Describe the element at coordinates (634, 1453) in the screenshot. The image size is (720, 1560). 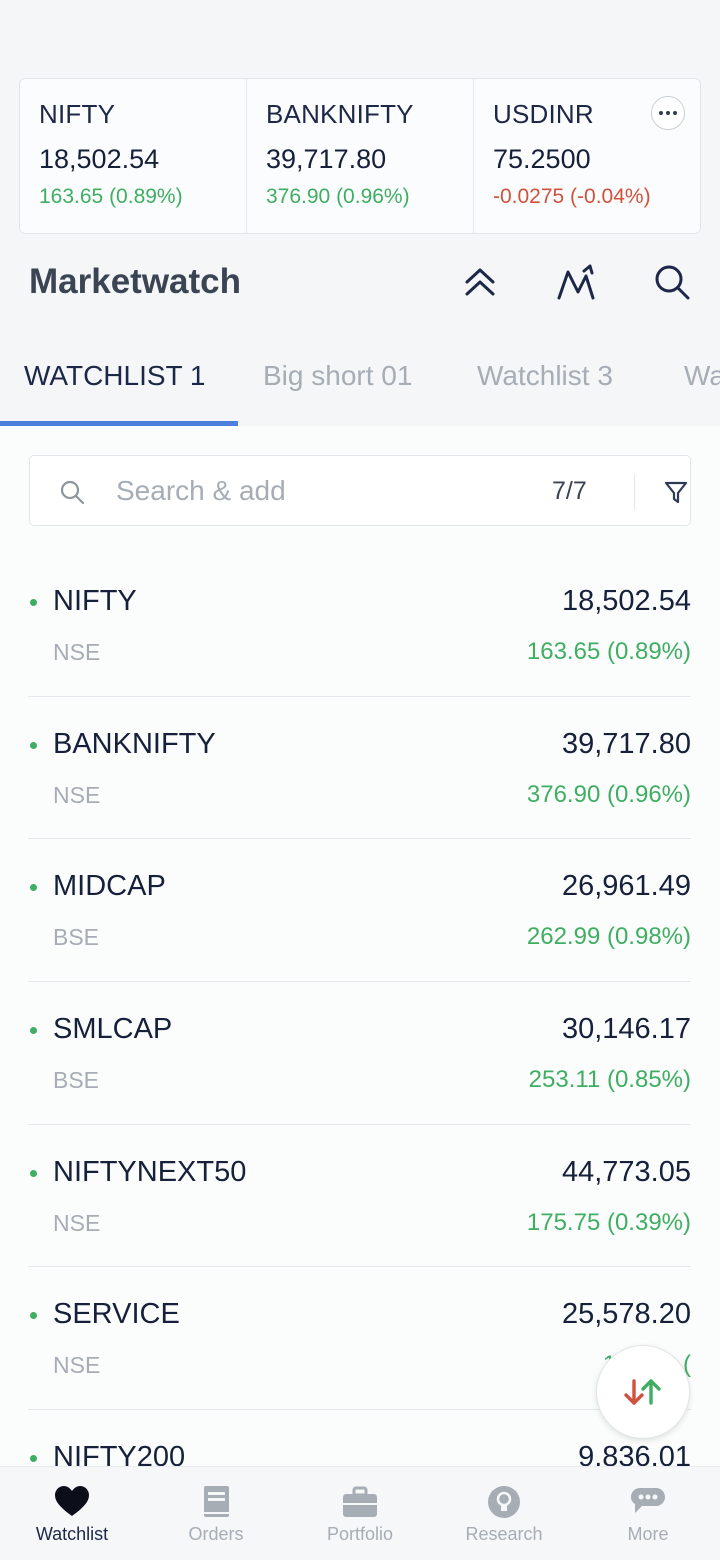
I see `price: 9,836.01` at that location.